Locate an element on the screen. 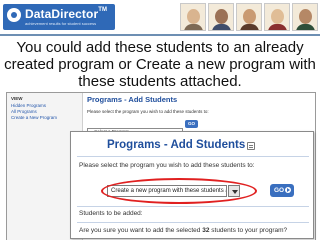 This screenshot has width=320, height=240. logo-mark-icon is located at coordinates (14, 15).